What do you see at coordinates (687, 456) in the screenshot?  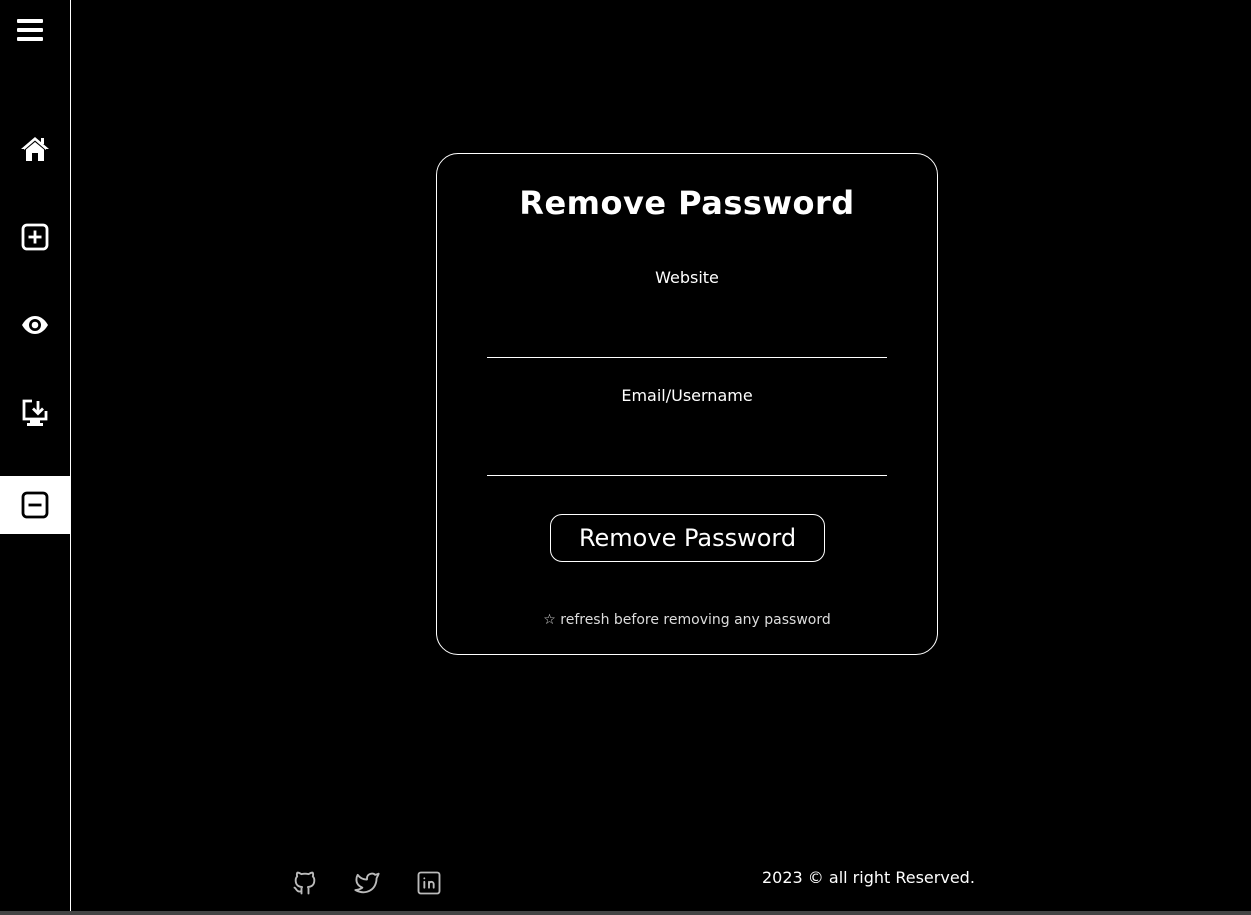 I see `email-username-input` at bounding box center [687, 456].